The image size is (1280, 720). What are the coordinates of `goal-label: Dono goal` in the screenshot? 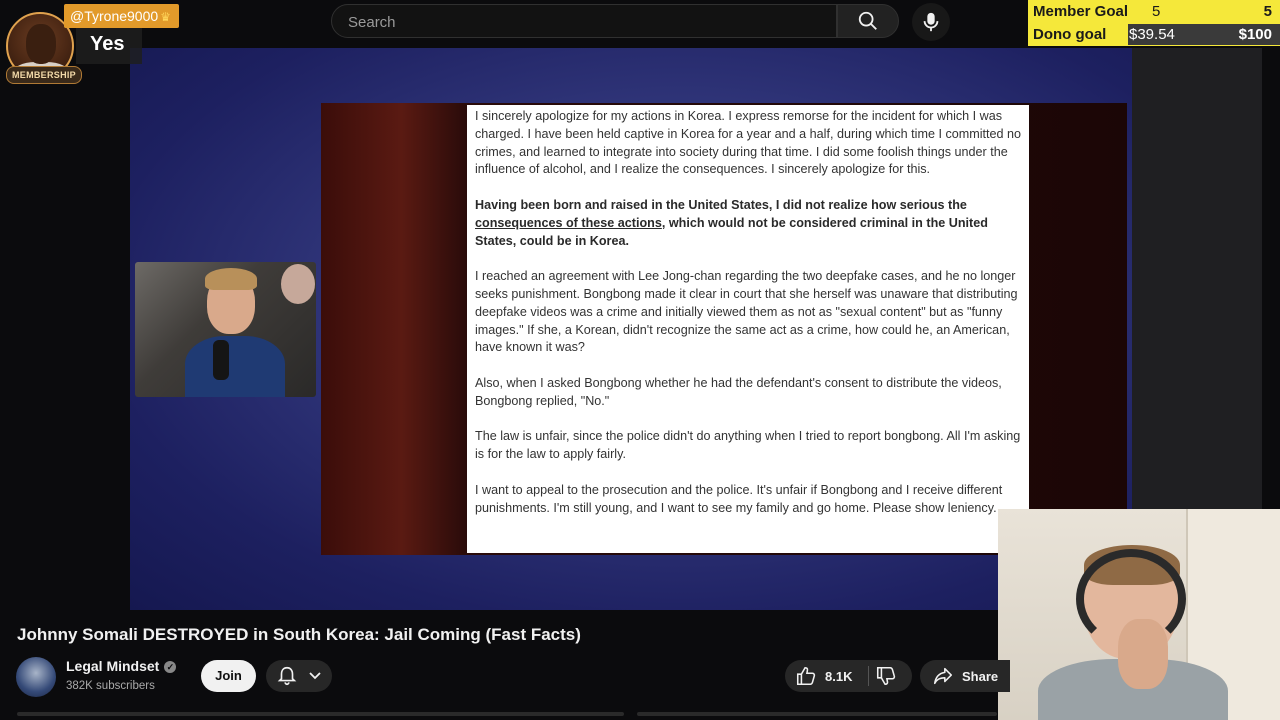 It's located at (1070, 34).